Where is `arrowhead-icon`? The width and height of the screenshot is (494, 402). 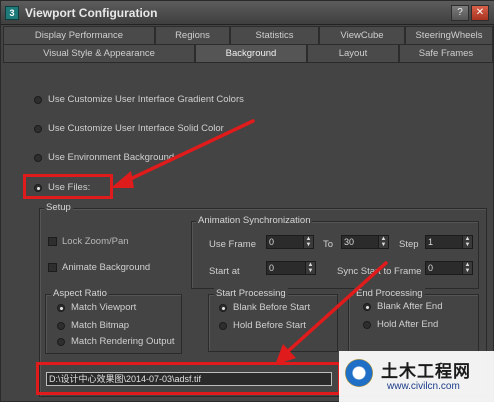 arrowhead-icon is located at coordinates (122, 179).